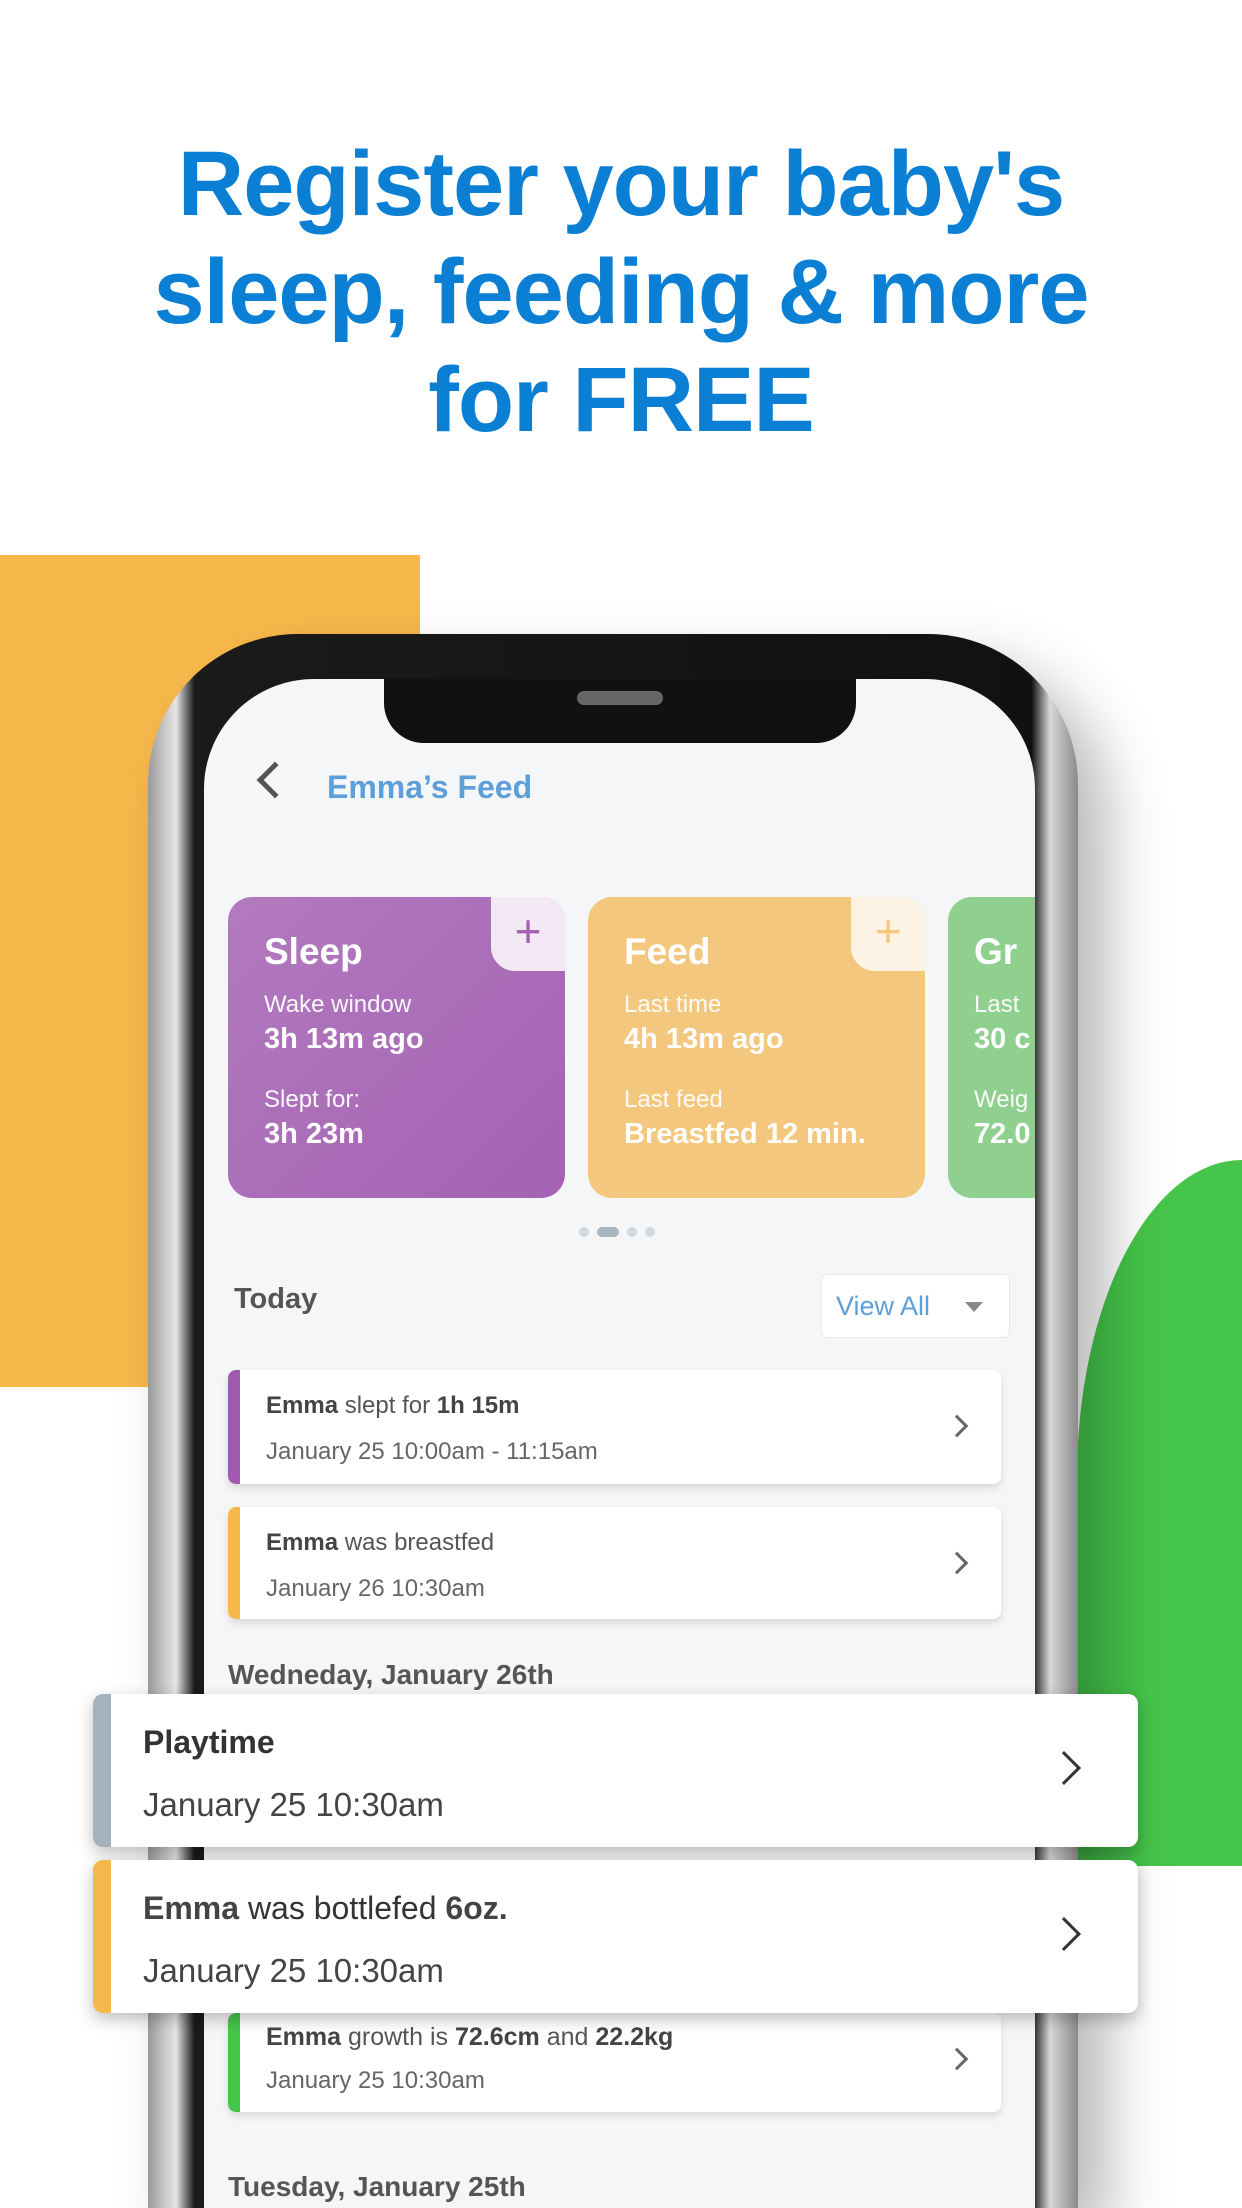 Image resolution: width=1242 pixels, height=2208 pixels. Describe the element at coordinates (883, 1306) in the screenshot. I see `view-all-label: View All` at that location.